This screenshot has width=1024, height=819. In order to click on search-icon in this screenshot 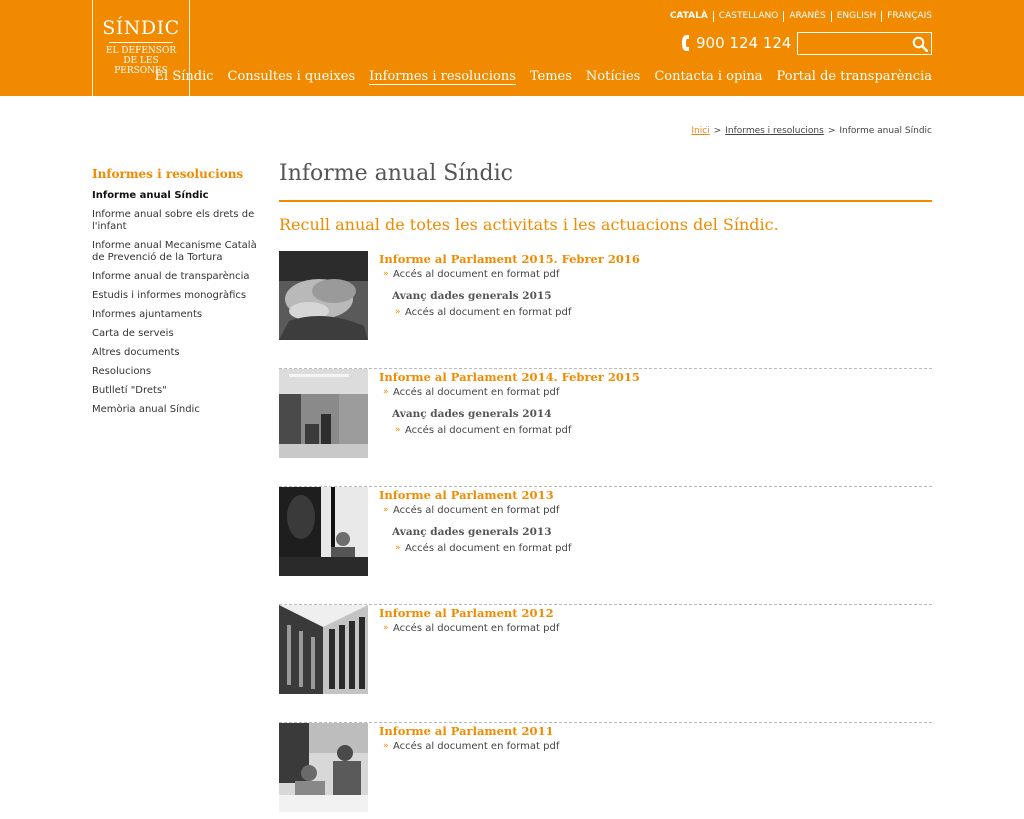, I will do `click(920, 44)`.